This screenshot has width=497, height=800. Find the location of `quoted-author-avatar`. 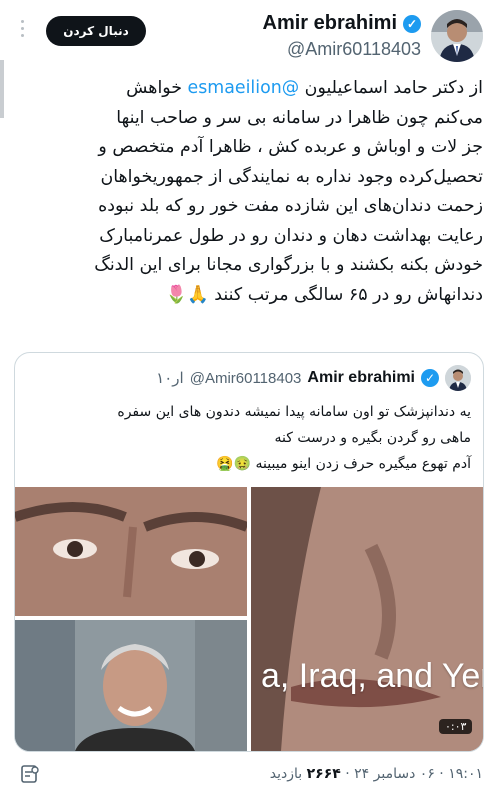

quoted-author-avatar is located at coordinates (458, 378).